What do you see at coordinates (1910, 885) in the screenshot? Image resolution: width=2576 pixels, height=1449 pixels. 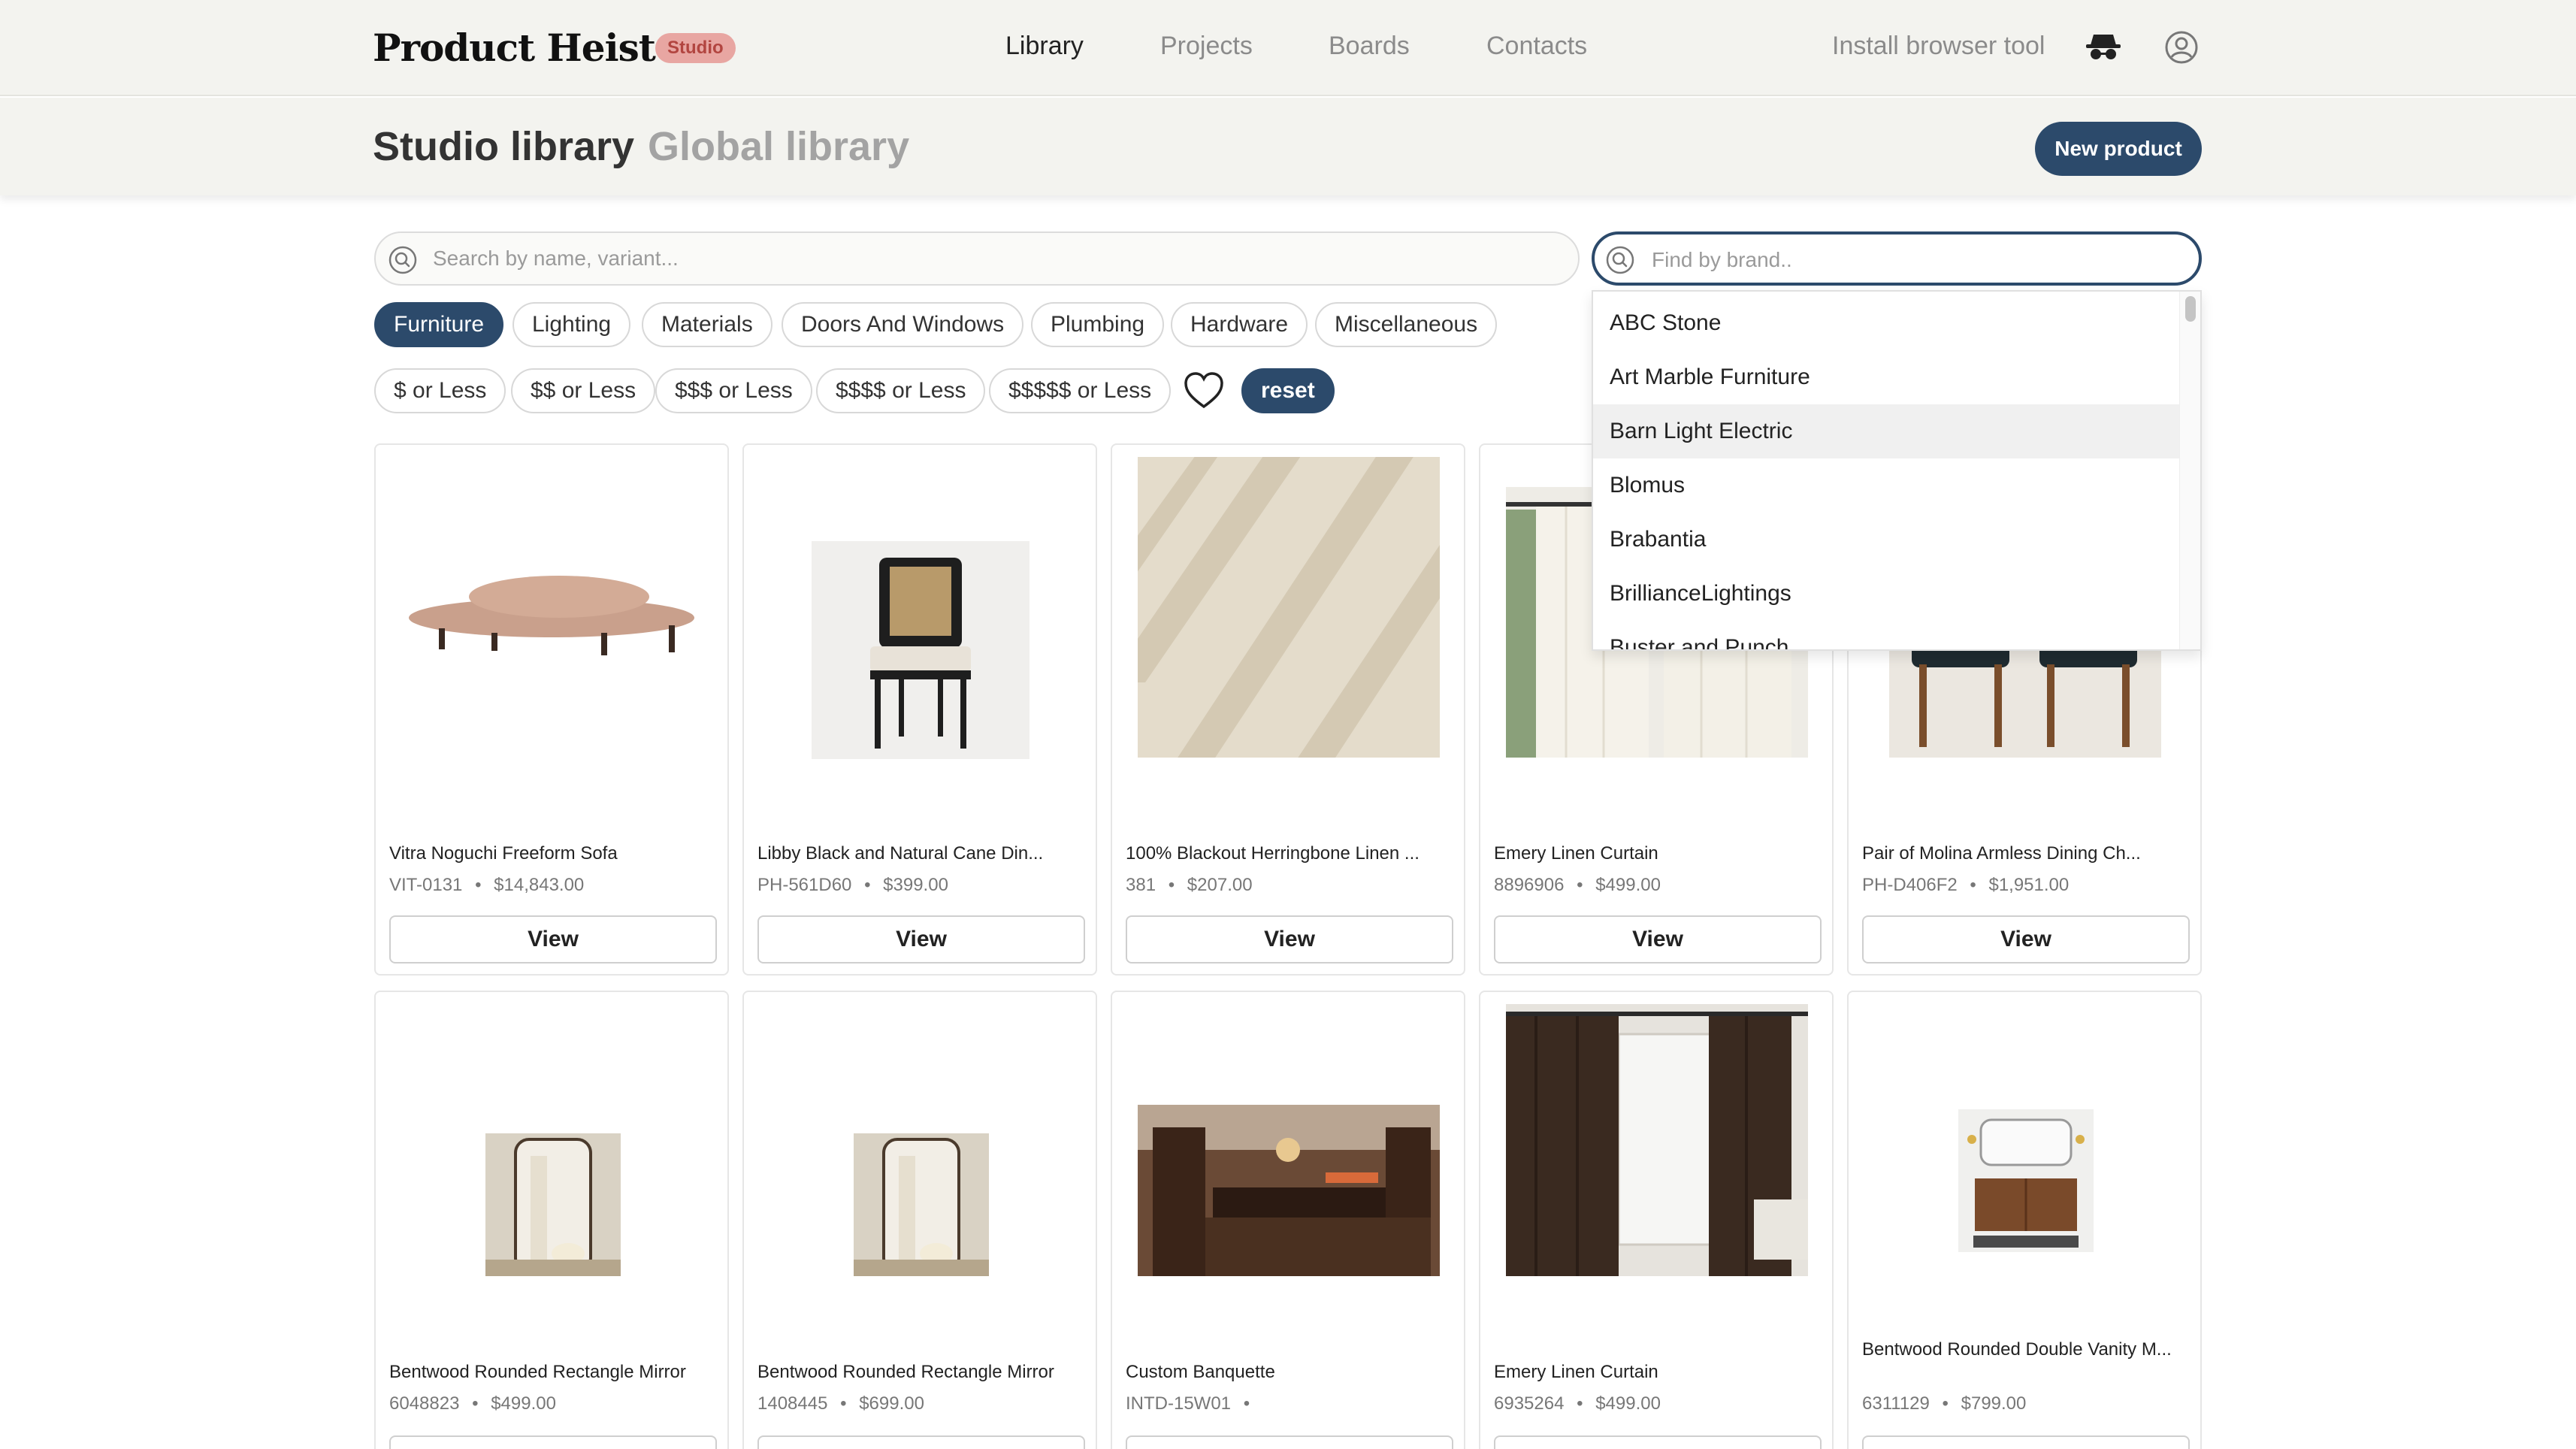 I see `product-sku: PH-D406F2` at bounding box center [1910, 885].